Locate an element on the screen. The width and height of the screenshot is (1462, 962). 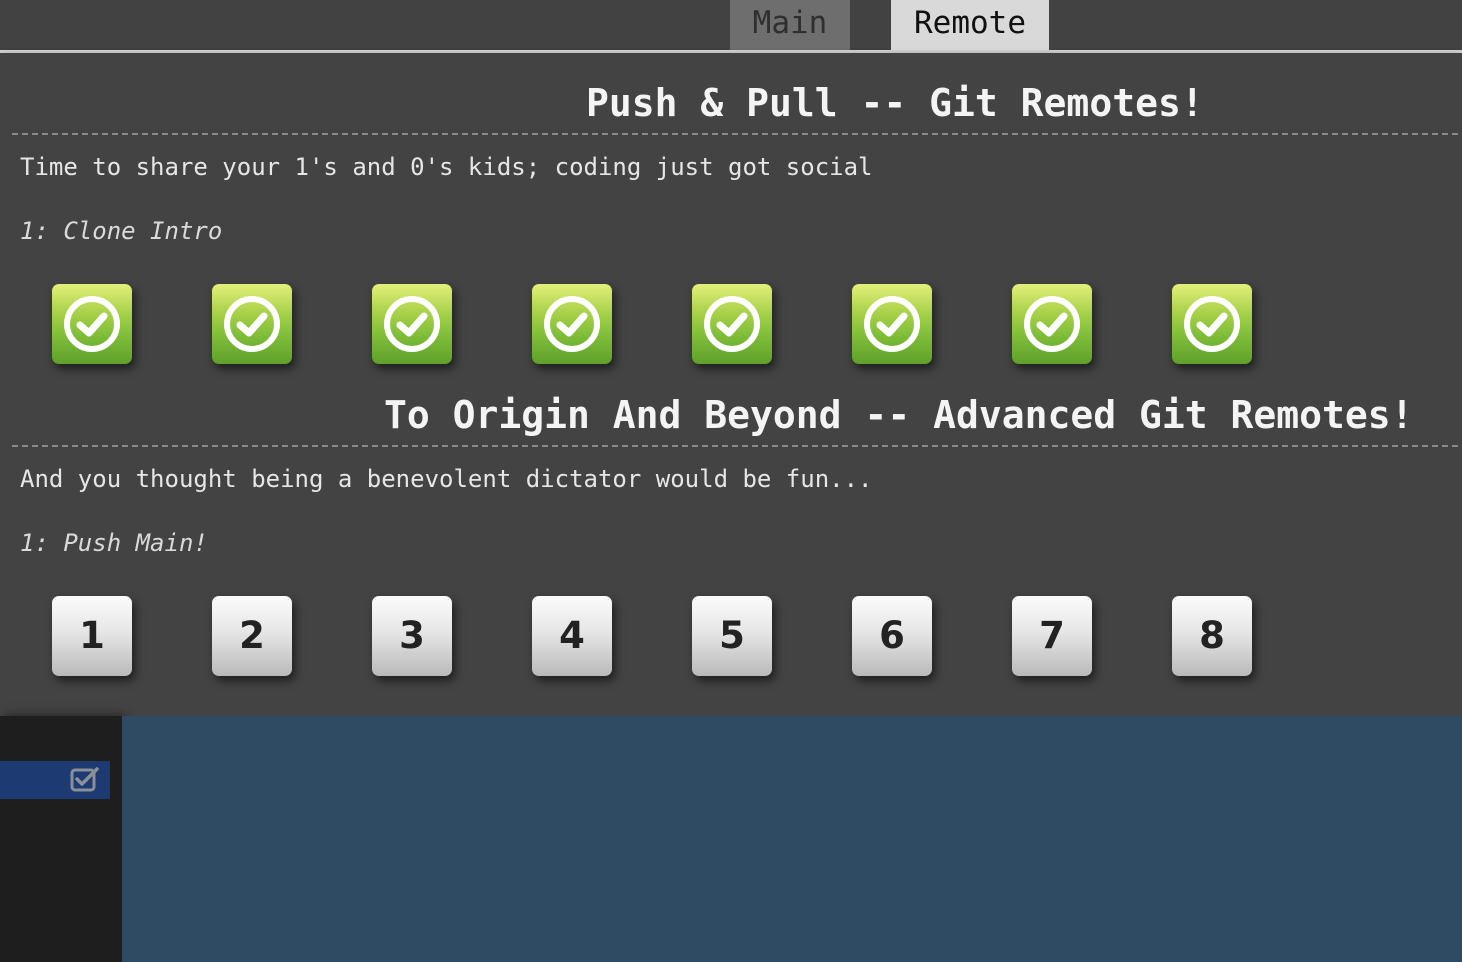
level-button-8: 8 is located at coordinates (1212, 636).